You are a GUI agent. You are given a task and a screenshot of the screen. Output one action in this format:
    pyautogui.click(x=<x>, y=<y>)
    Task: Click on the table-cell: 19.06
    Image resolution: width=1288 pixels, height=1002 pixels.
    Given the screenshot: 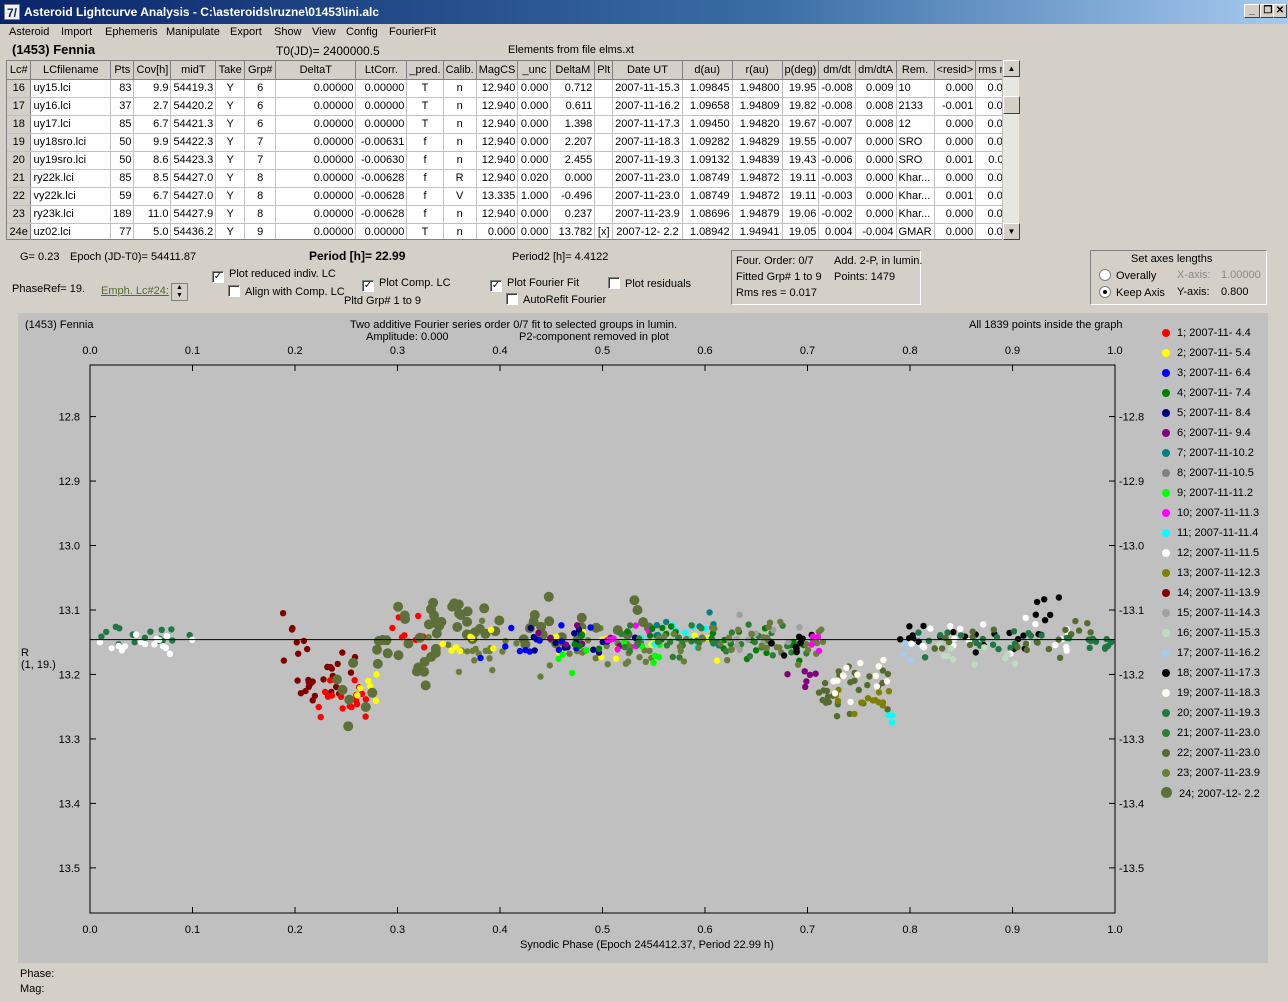 What is the action you would take?
    pyautogui.click(x=801, y=214)
    